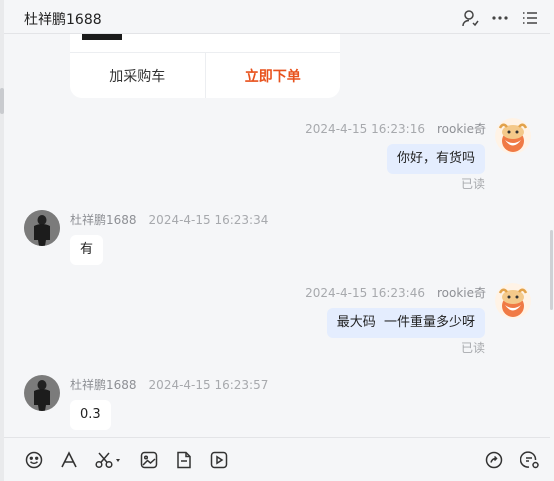 This screenshot has width=554, height=481. I want to click on image-icon, so click(149, 460).